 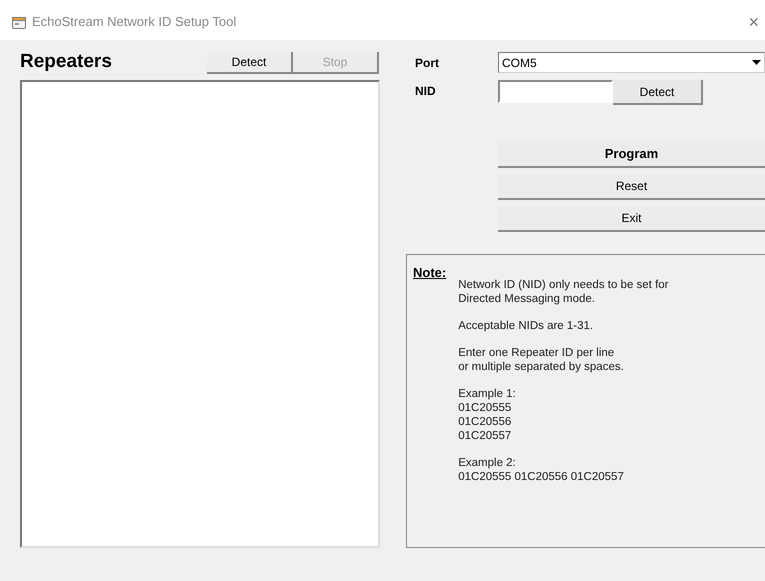 What do you see at coordinates (19, 22) in the screenshot?
I see `app-icon` at bounding box center [19, 22].